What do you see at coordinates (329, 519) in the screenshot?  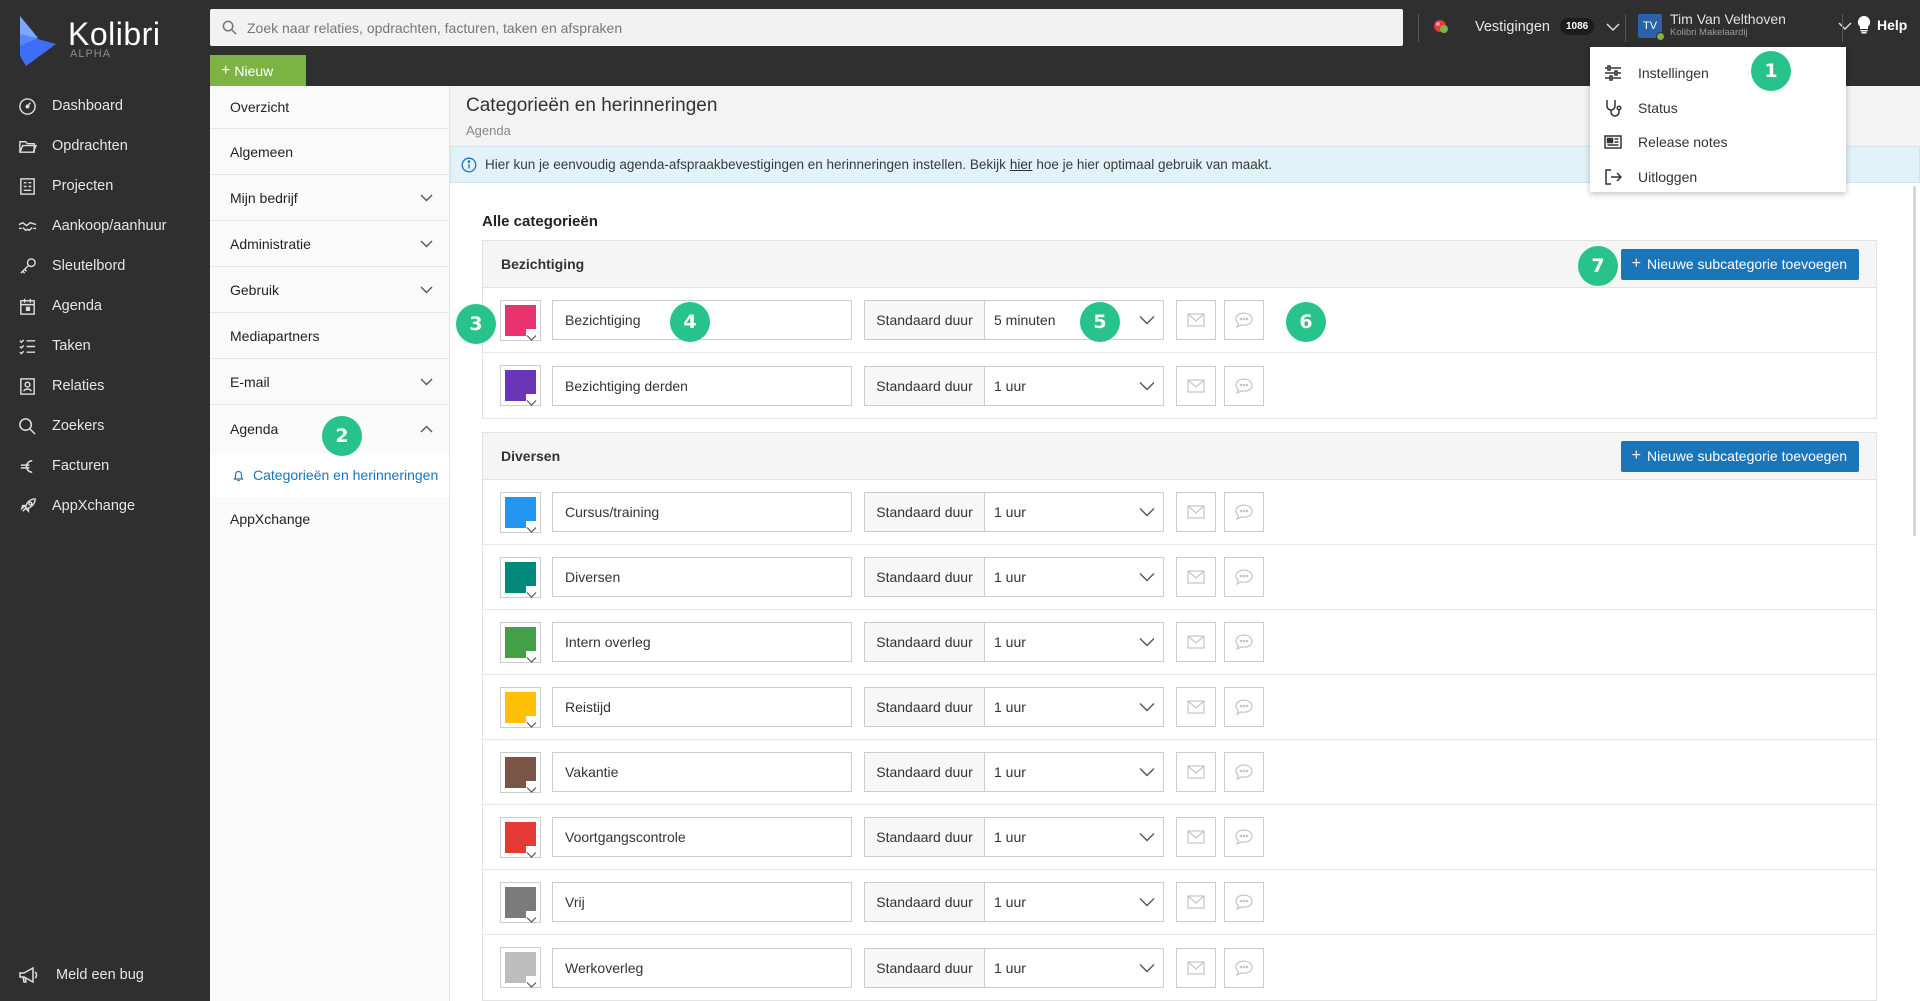 I see `settings-item-appxchange: AppXchange` at bounding box center [329, 519].